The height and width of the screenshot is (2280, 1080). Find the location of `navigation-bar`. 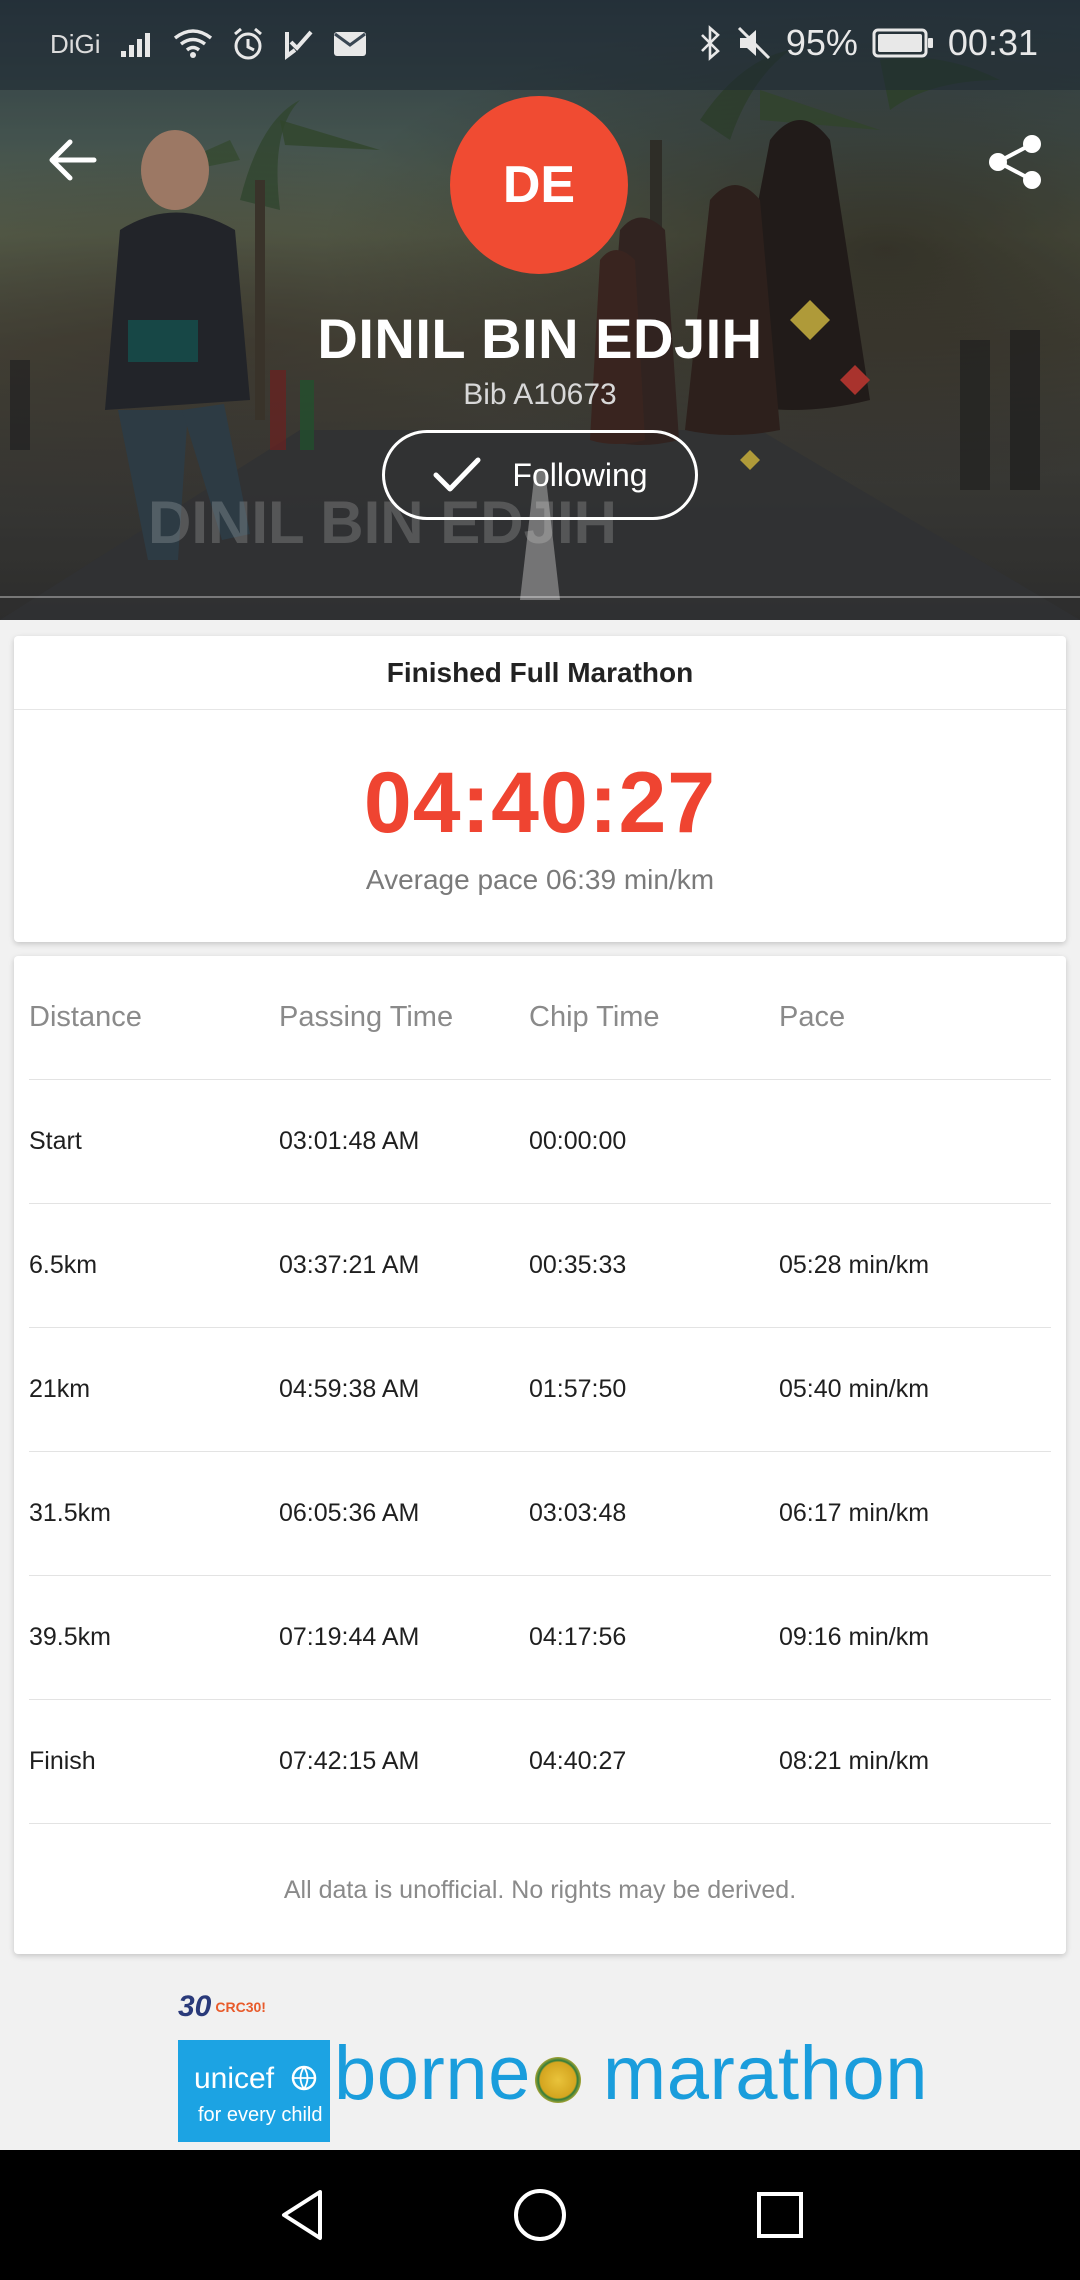

navigation-bar is located at coordinates (540, 2215).